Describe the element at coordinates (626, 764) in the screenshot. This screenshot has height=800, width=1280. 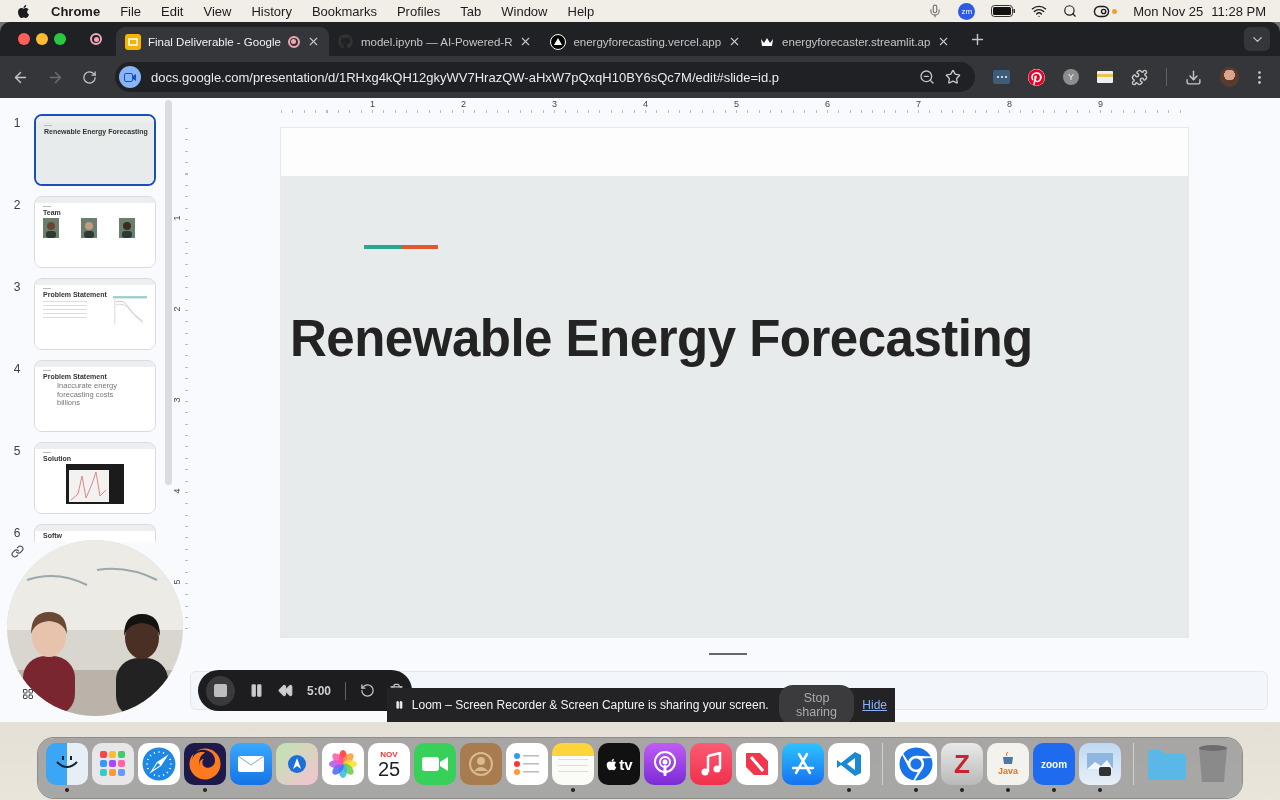
I see `tv-label: tv` at that location.